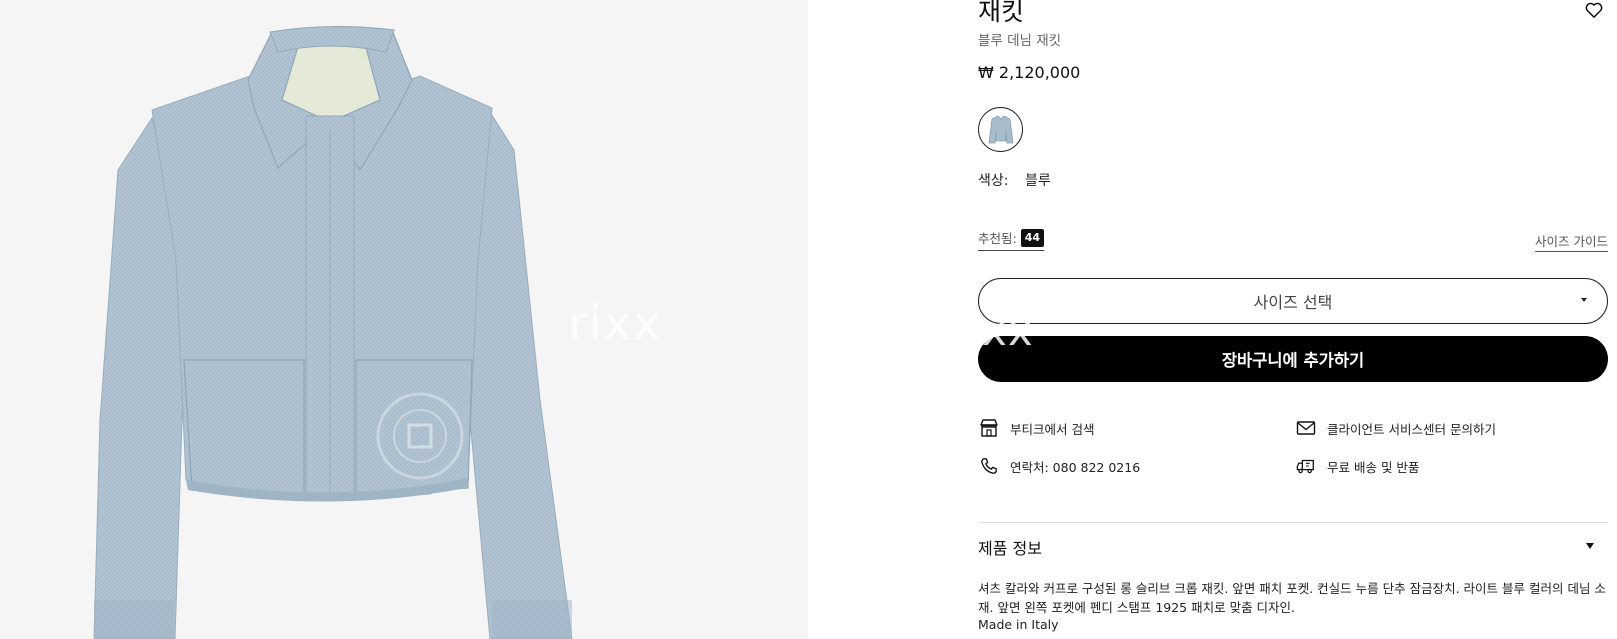 The height and width of the screenshot is (639, 1617). Describe the element at coordinates (1037, 181) in the screenshot. I see `color-value: 블루` at that location.